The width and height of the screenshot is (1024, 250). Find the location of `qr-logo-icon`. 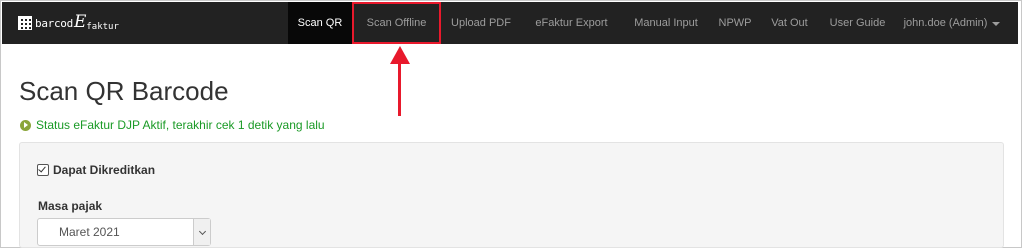

qr-logo-icon is located at coordinates (25, 23).